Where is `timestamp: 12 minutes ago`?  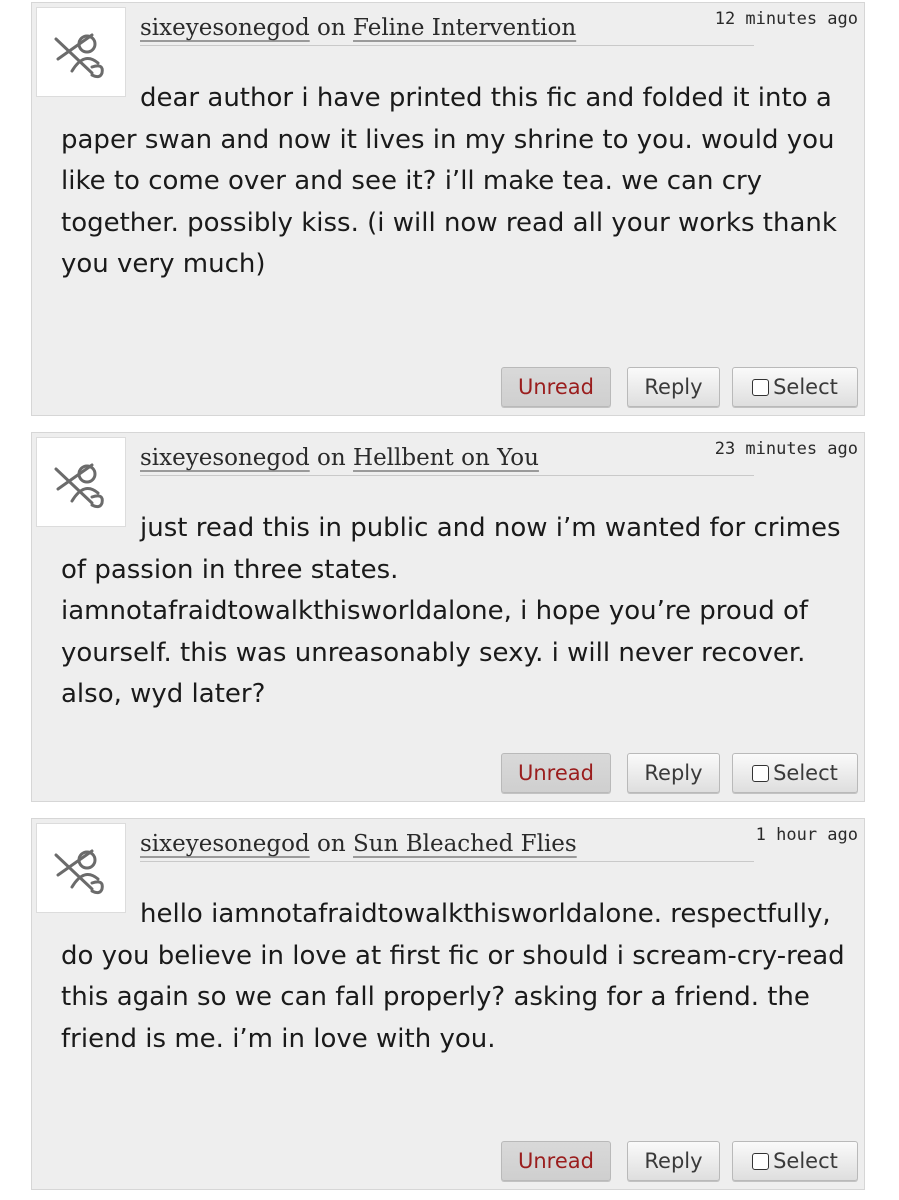
timestamp: 12 minutes ago is located at coordinates (786, 19).